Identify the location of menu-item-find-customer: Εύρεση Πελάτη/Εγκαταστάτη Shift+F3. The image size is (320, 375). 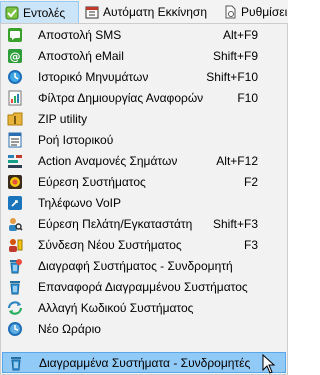
(144, 224).